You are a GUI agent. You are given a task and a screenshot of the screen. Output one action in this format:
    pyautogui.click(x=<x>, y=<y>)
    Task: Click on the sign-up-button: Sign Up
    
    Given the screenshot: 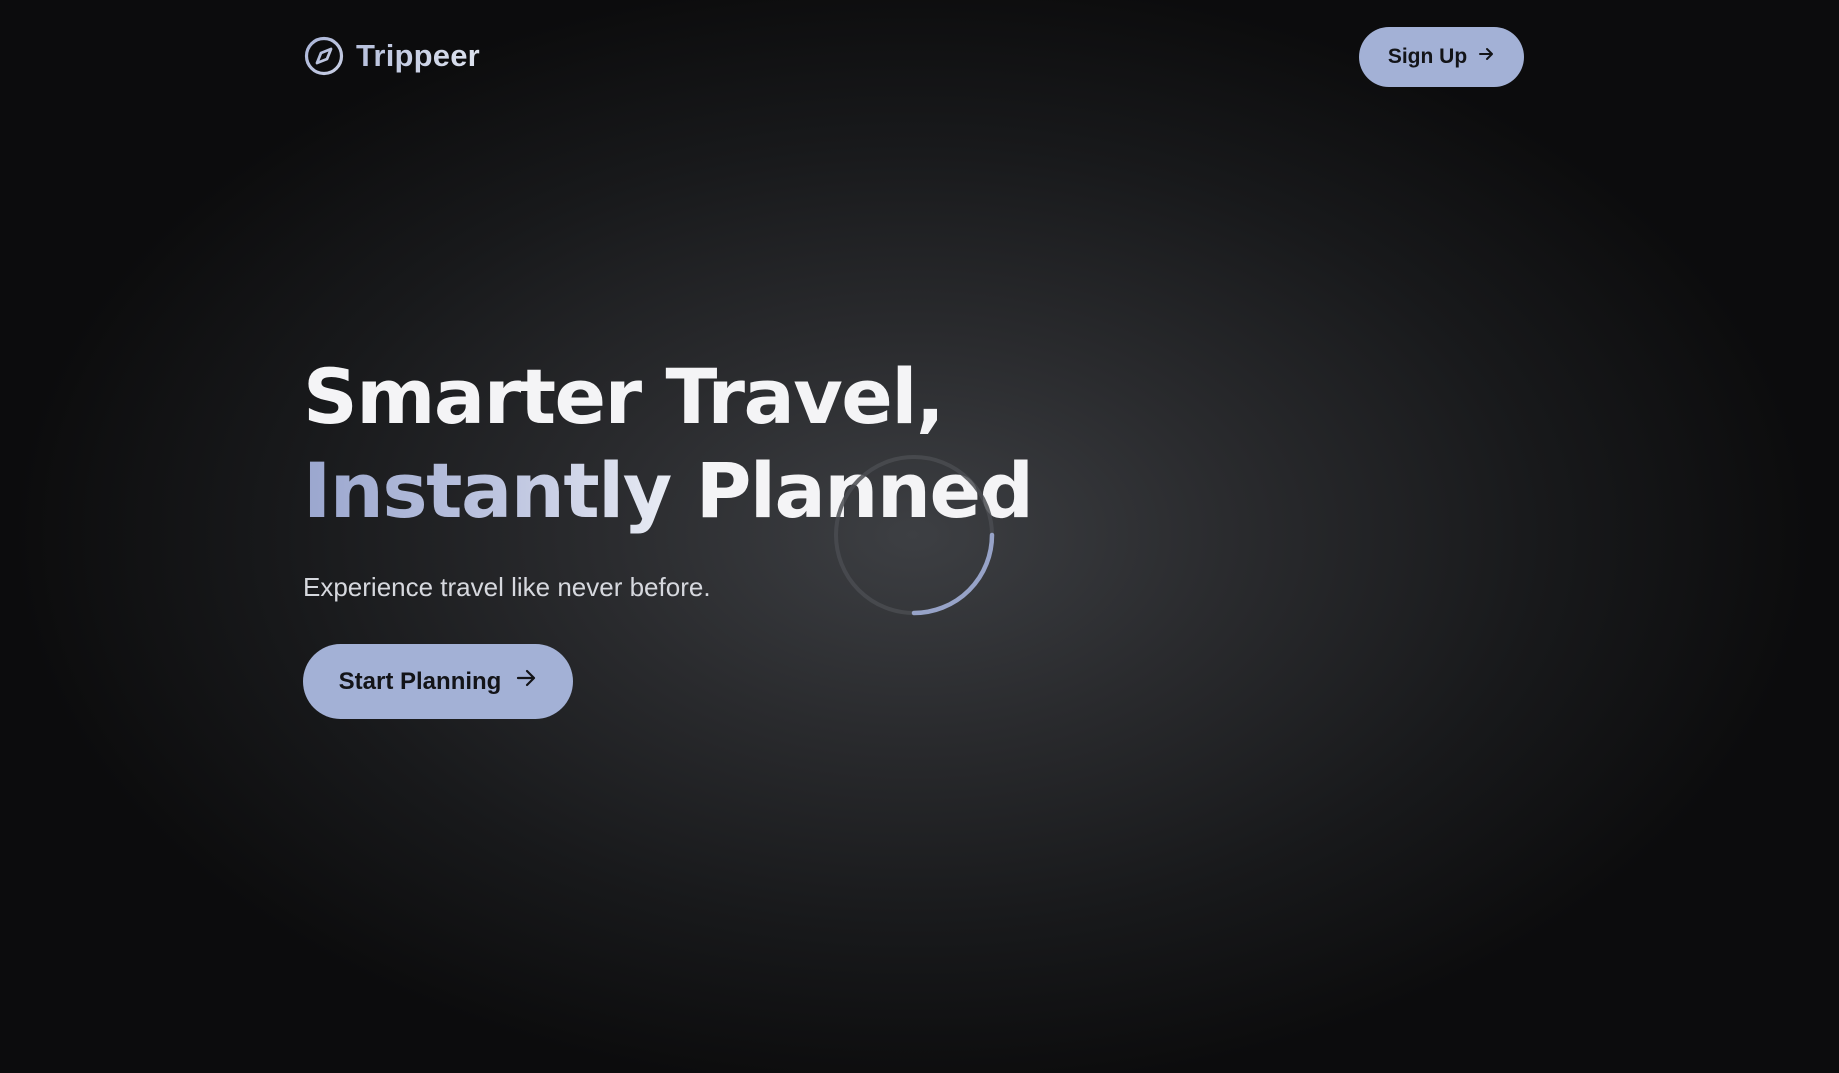 What is the action you would take?
    pyautogui.click(x=1441, y=57)
    